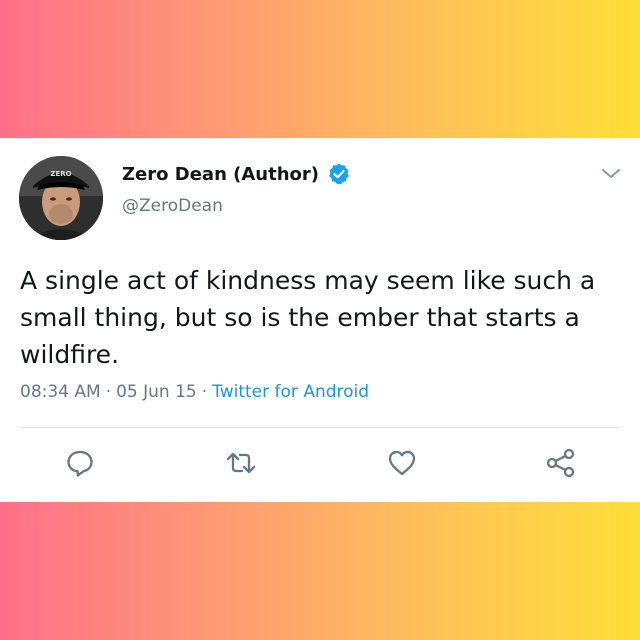 Image resolution: width=640 pixels, height=640 pixels. I want to click on tweet-meta: 08:34 AM · 05 Jun 15 · Twitter for Android, so click(194, 392).